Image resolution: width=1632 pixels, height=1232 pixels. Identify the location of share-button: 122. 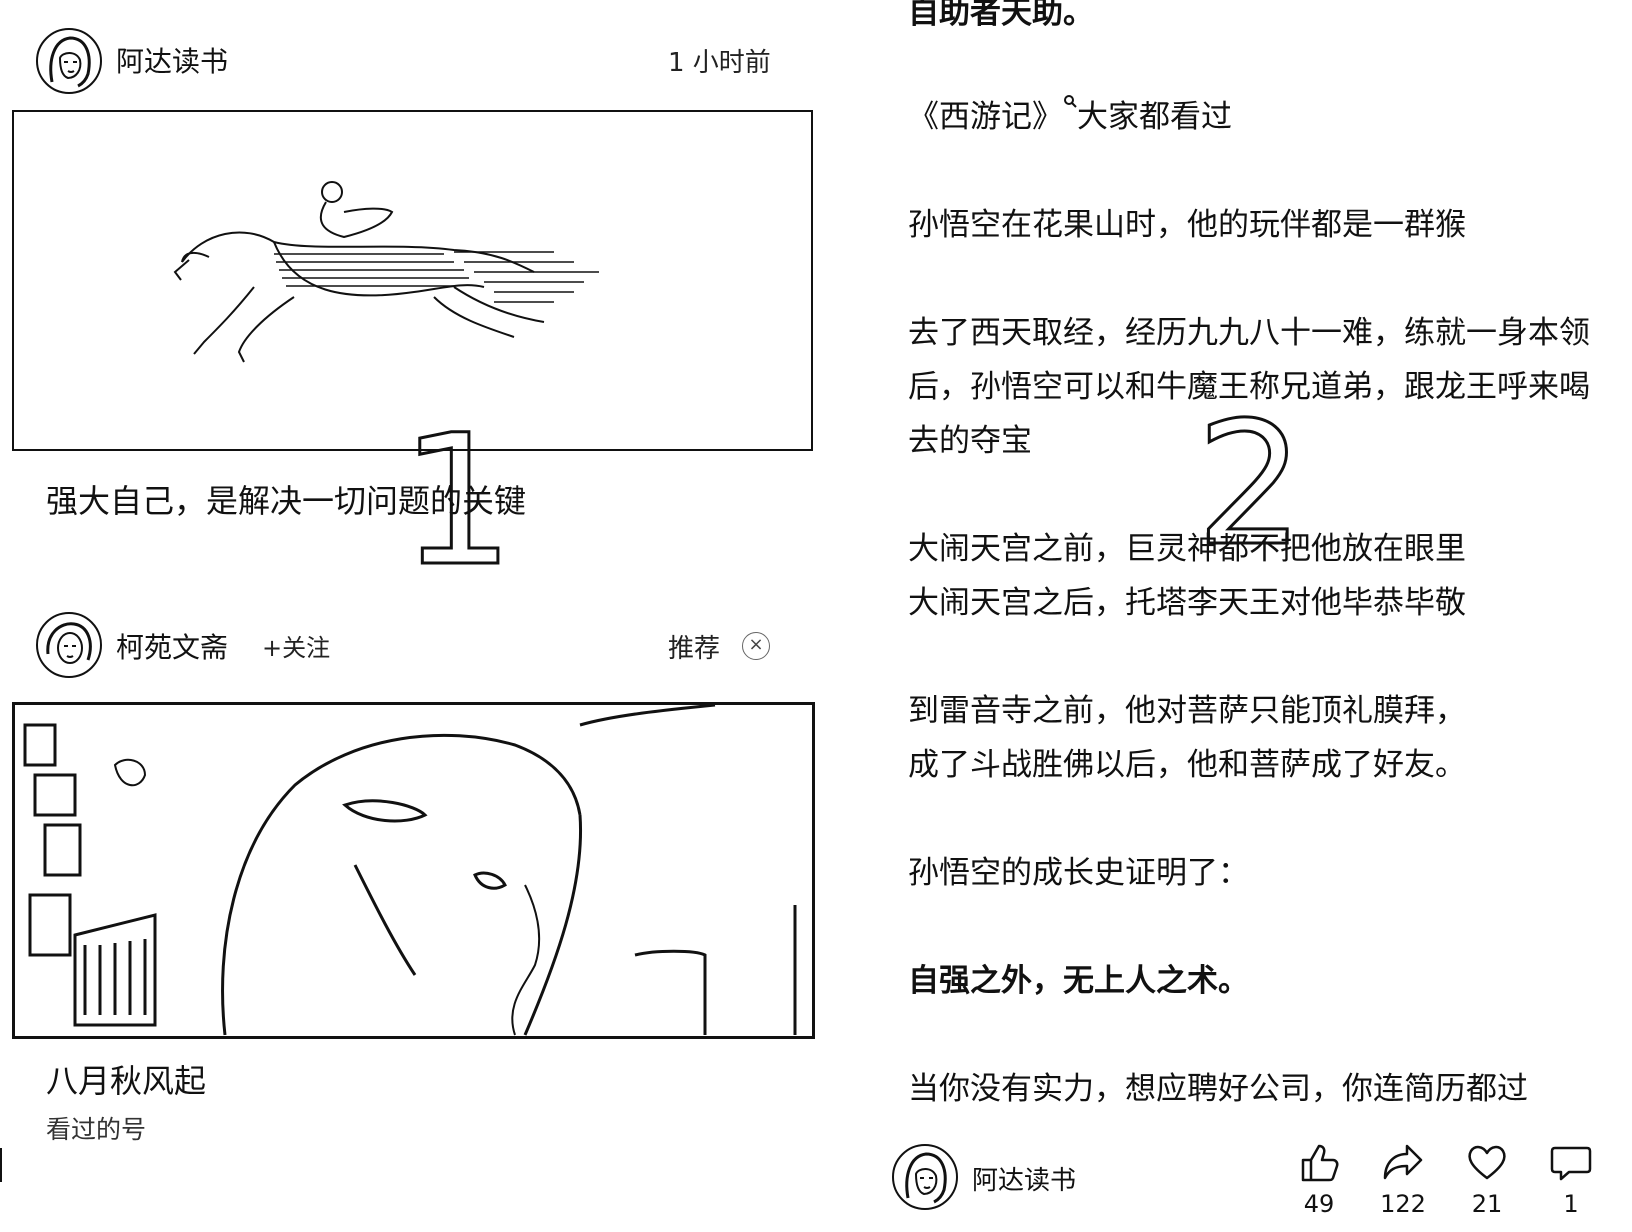
(1403, 1179).